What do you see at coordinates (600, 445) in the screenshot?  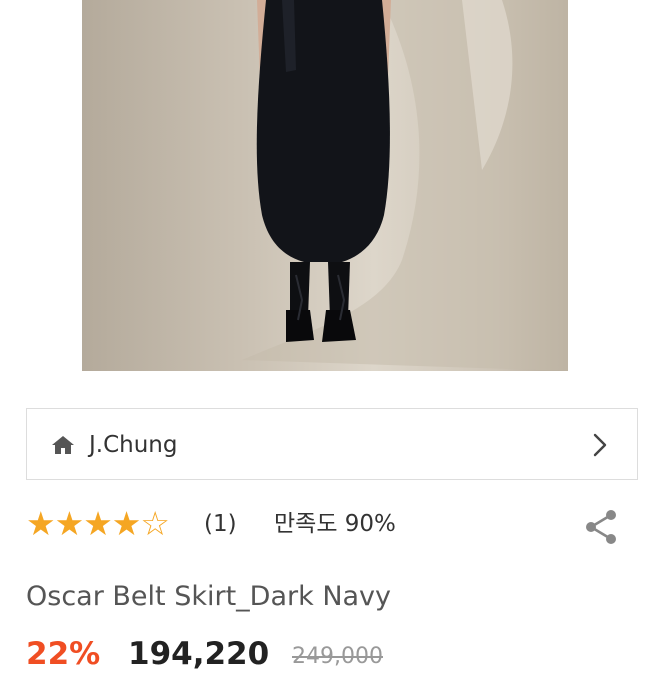 I see `chevron-right-icon` at bounding box center [600, 445].